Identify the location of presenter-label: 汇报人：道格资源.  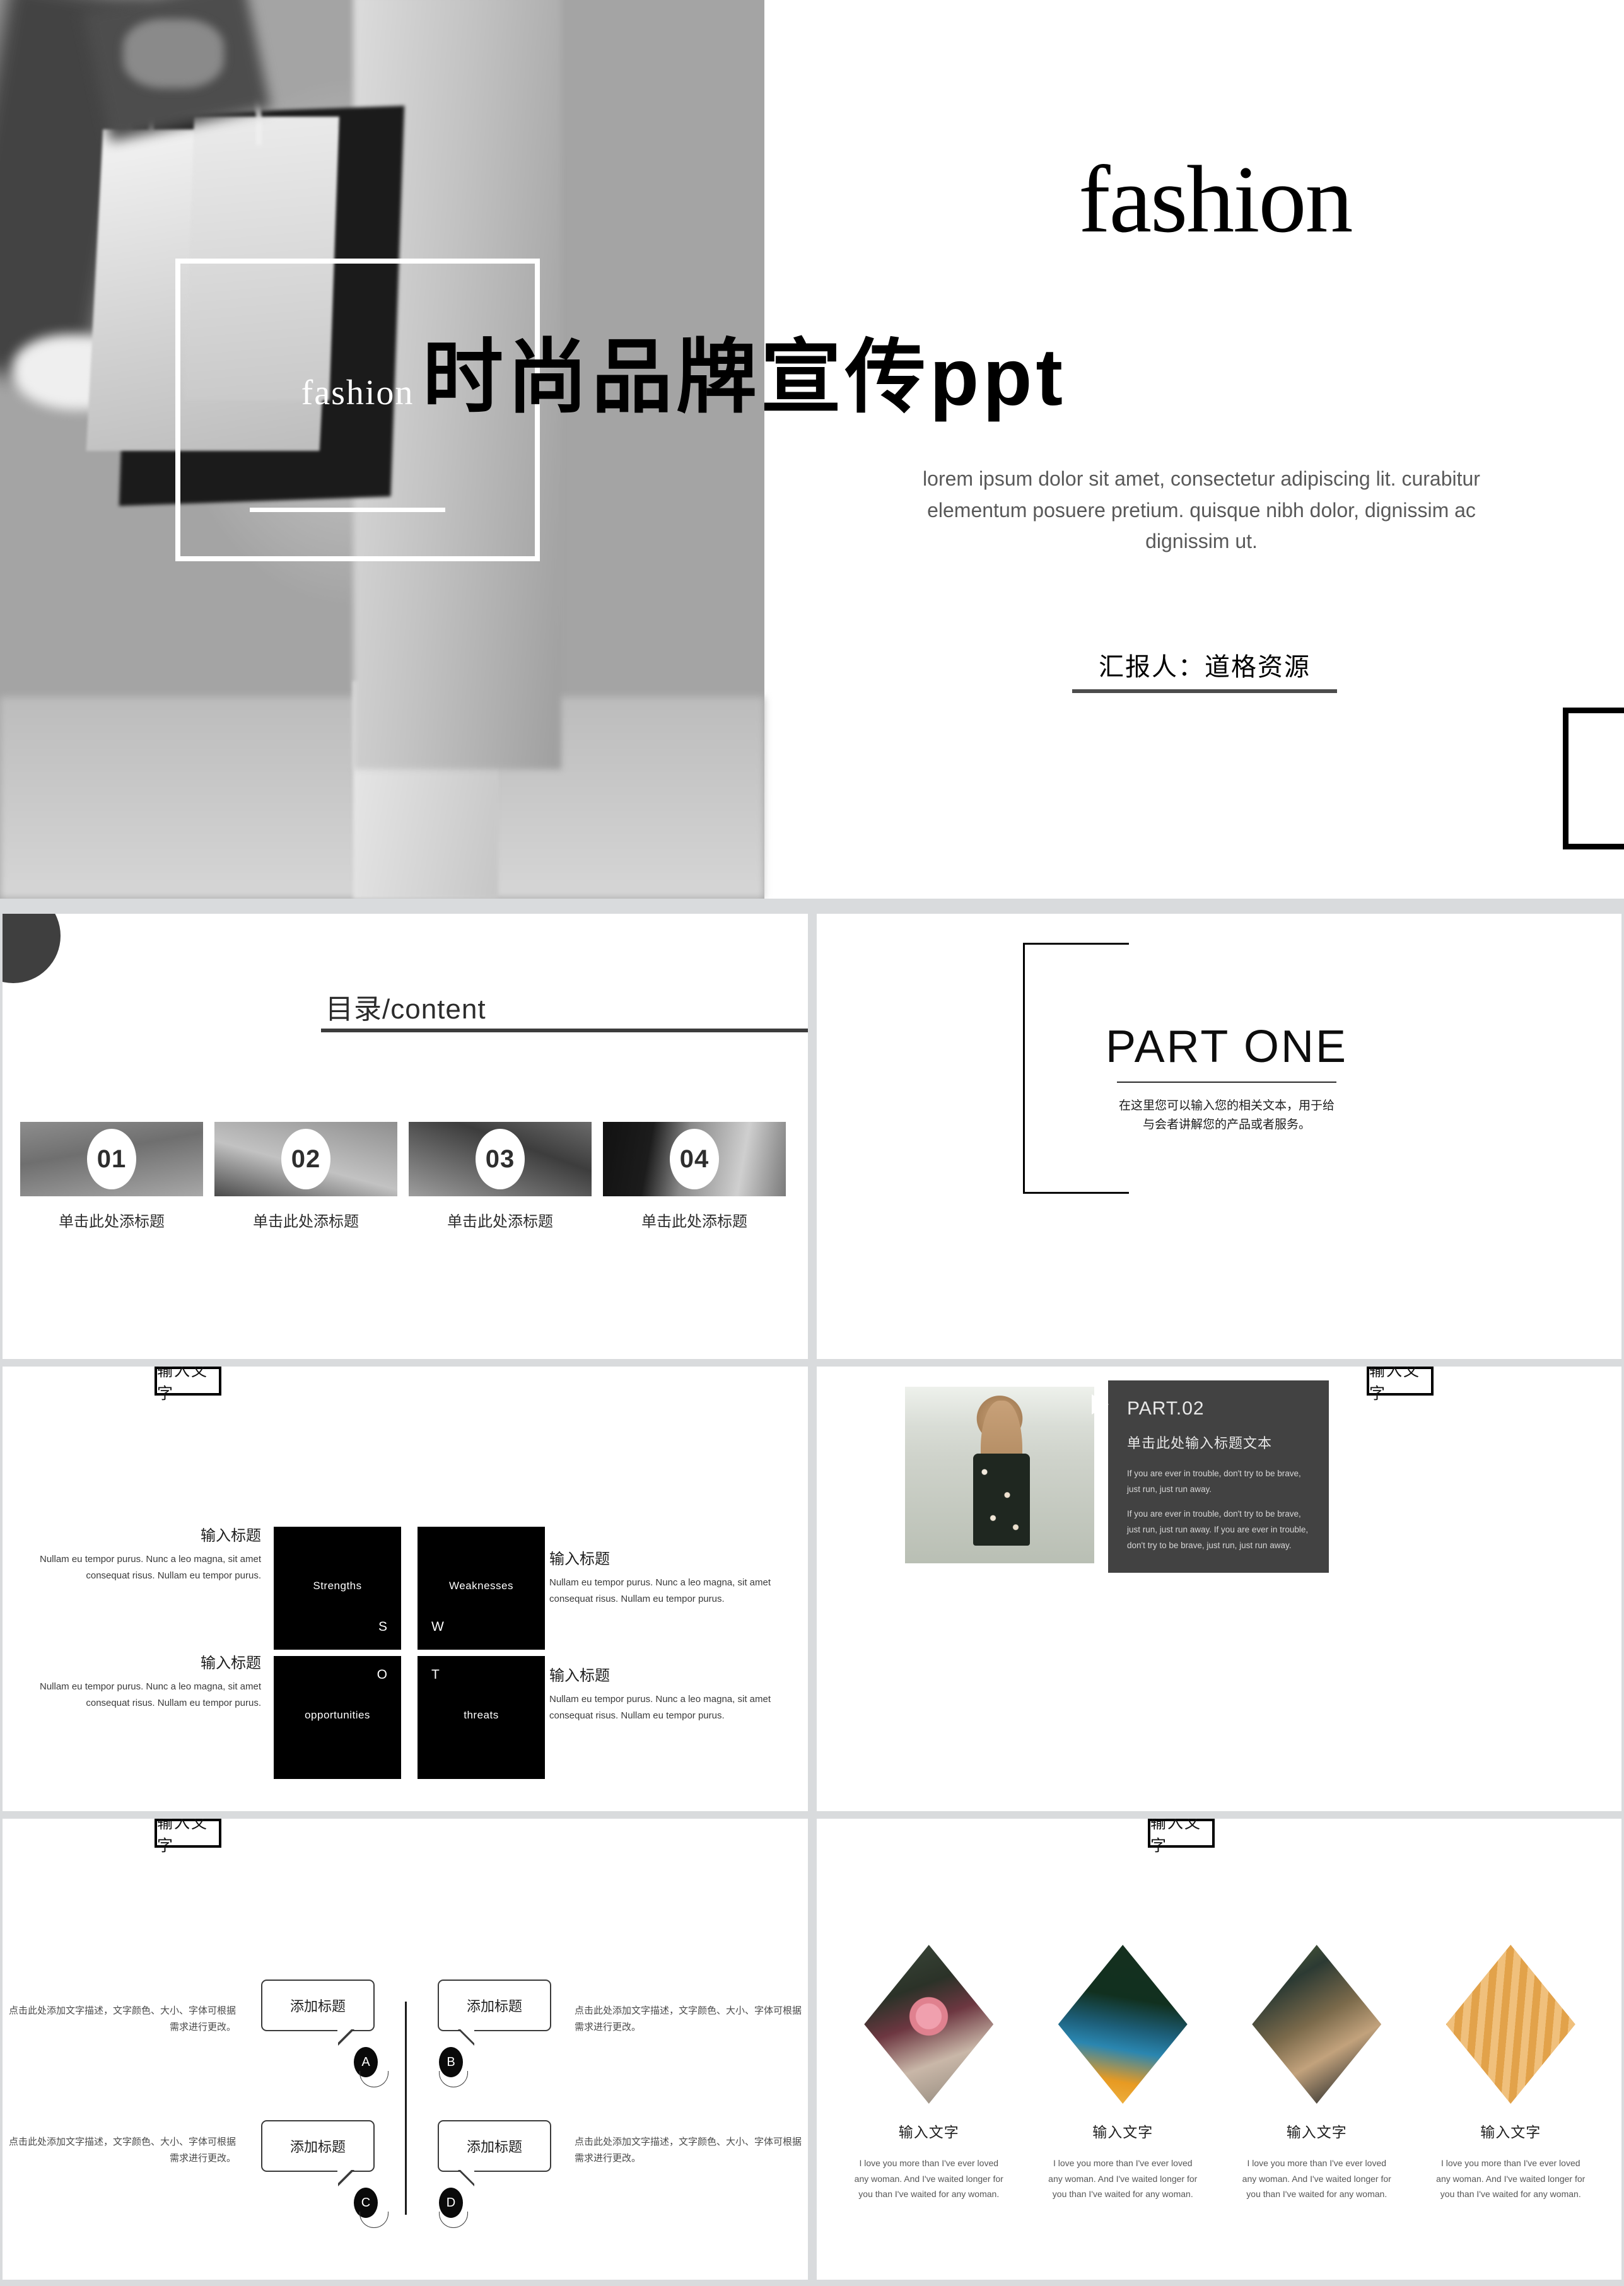
(1205, 667).